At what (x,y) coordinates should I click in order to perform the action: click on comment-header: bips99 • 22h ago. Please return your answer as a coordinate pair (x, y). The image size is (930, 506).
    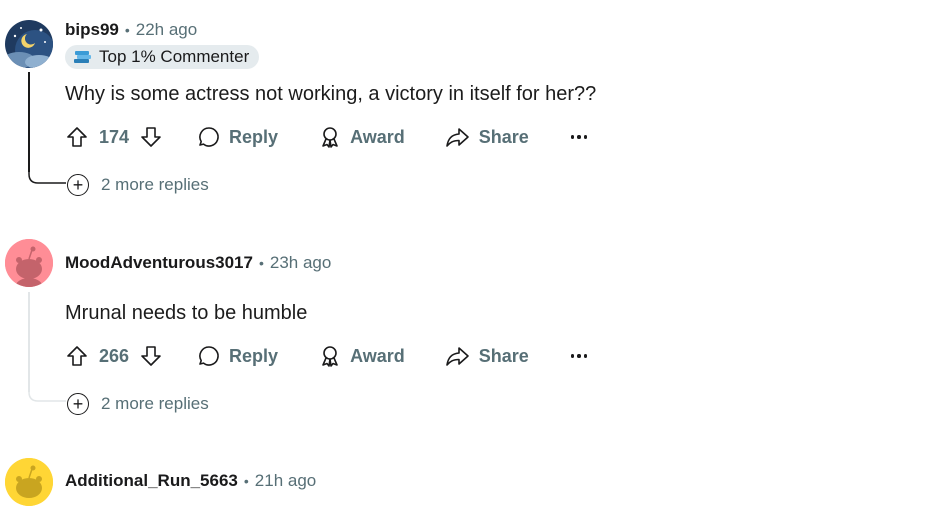
    Looking at the image, I should click on (131, 30).